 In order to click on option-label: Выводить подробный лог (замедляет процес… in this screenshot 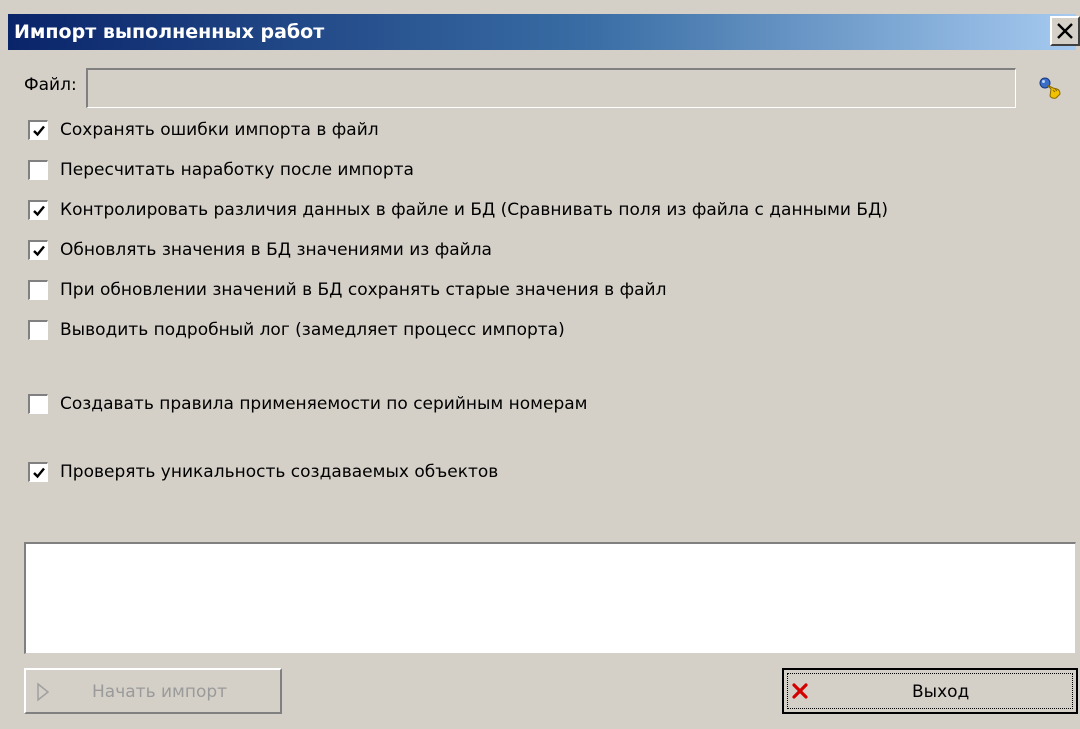, I will do `click(312, 330)`.